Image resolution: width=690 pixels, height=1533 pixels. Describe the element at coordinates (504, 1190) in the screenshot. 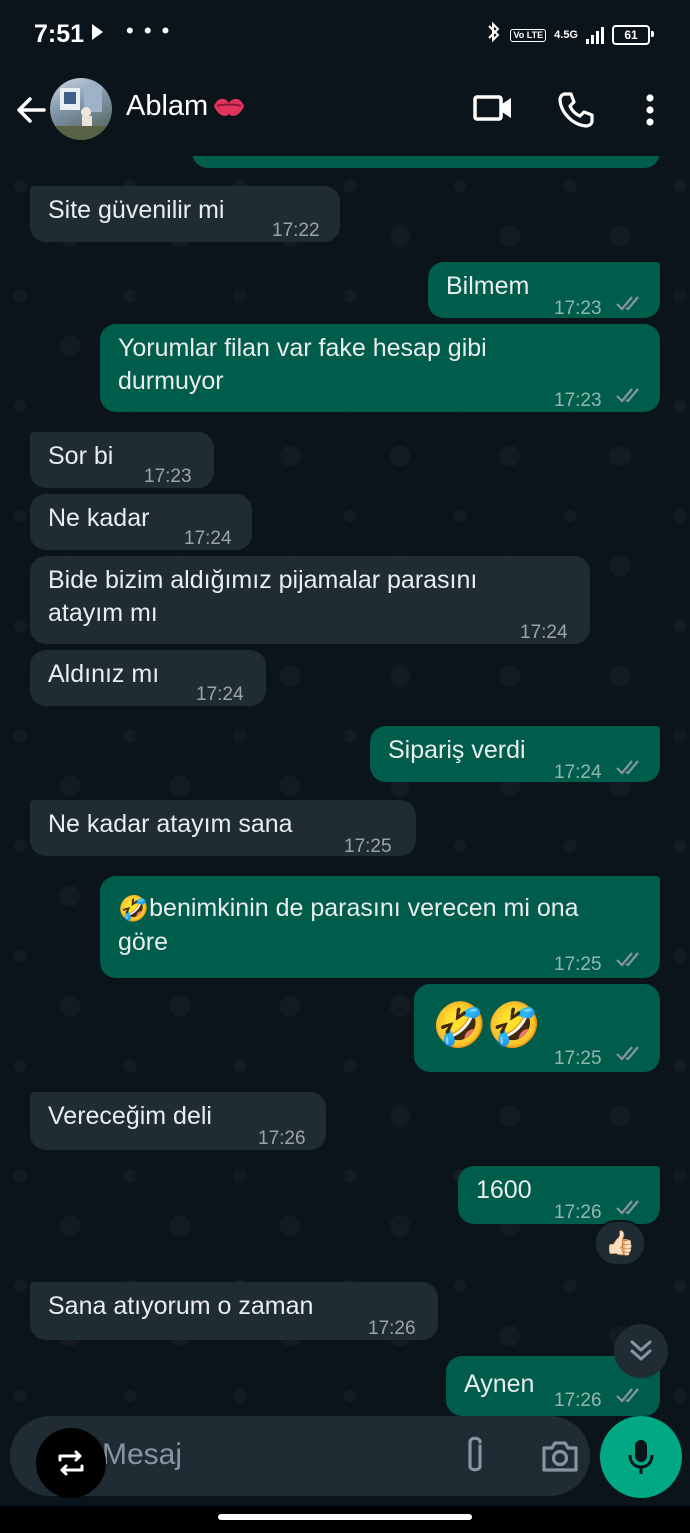

I see `message-text: 1600` at that location.